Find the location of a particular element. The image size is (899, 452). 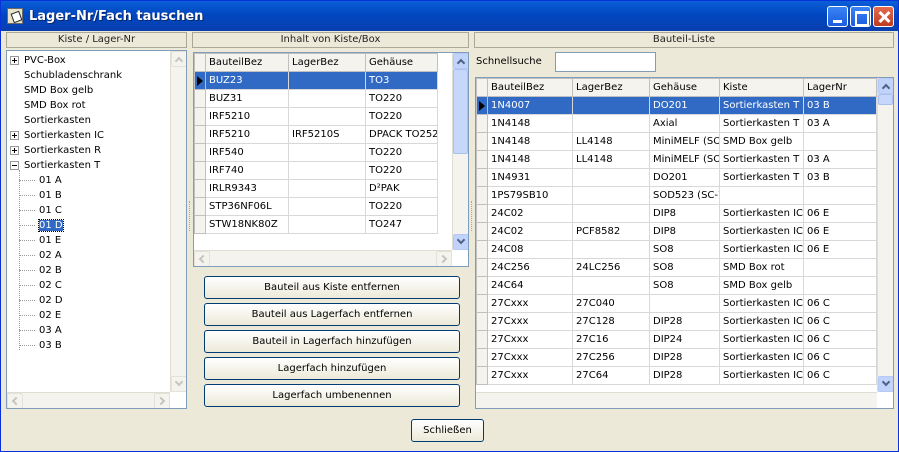

table-row: STW18NK80Z TO247 is located at coordinates (316, 224).